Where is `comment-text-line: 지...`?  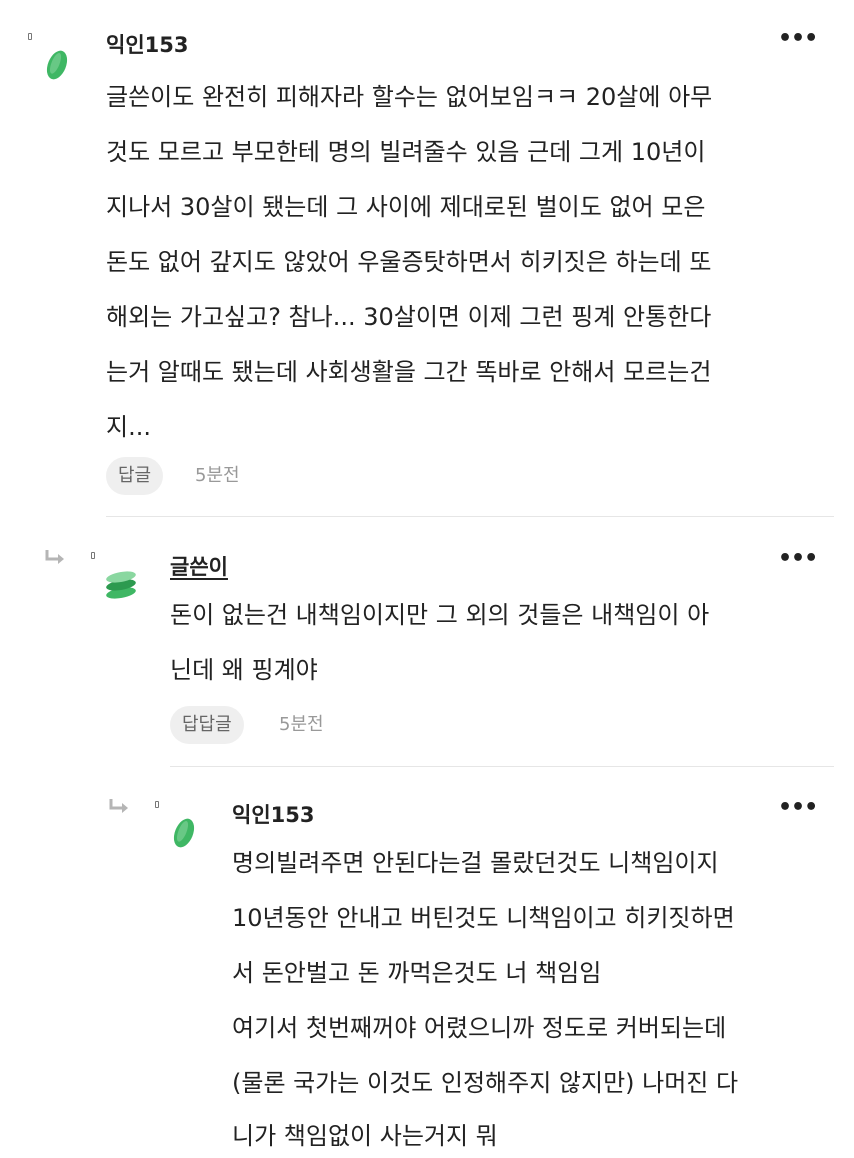
comment-text-line: 지... is located at coordinates (128, 427).